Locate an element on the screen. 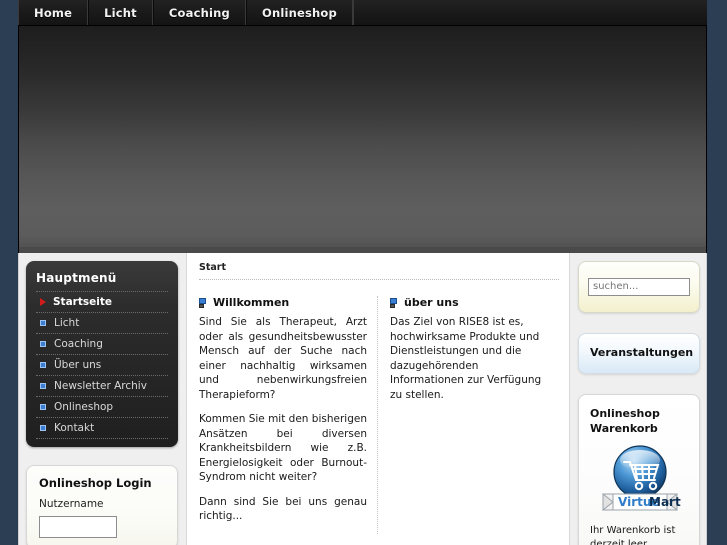  sidebar-item-label: Kontakt is located at coordinates (74, 428).